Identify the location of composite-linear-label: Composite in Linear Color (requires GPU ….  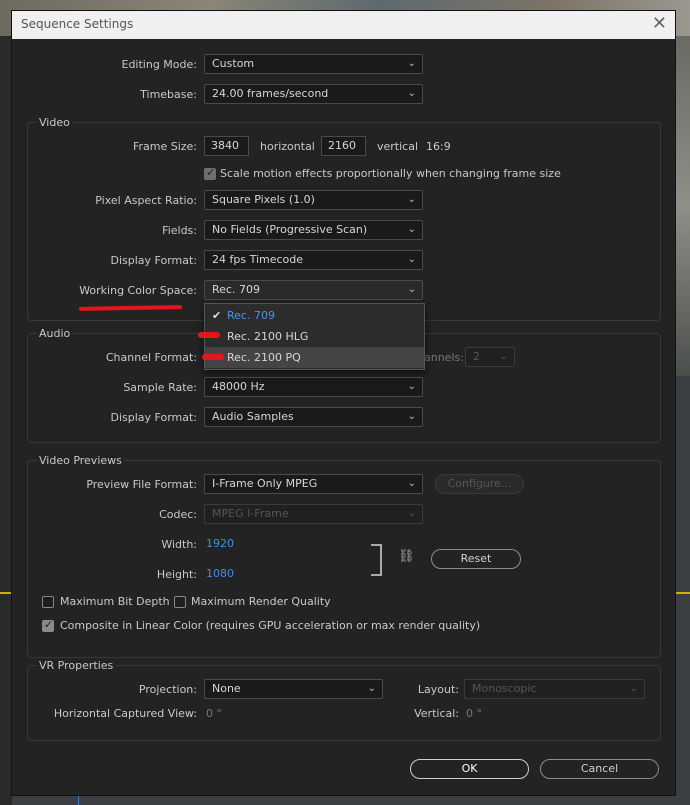
(270, 625).